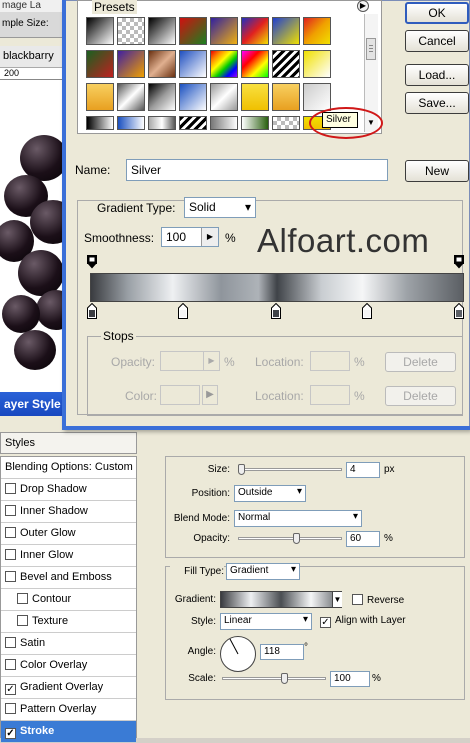  What do you see at coordinates (290, 469) in the screenshot?
I see `size-slider` at bounding box center [290, 469].